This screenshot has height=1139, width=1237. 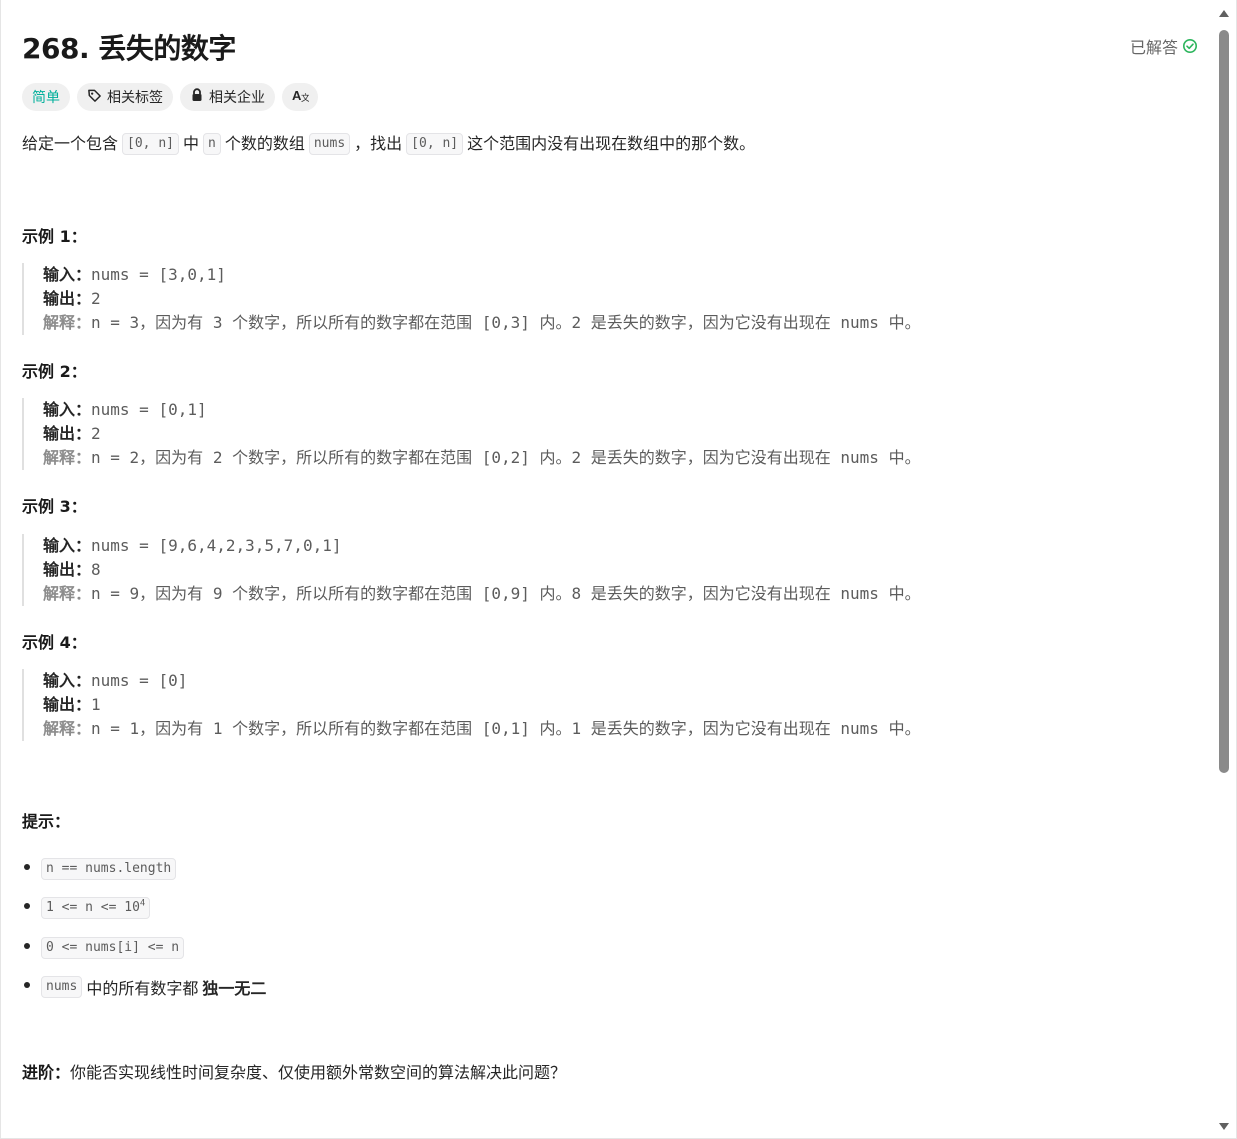 What do you see at coordinates (46, 1072) in the screenshot?
I see `follow-up-label: 进阶：` at bounding box center [46, 1072].